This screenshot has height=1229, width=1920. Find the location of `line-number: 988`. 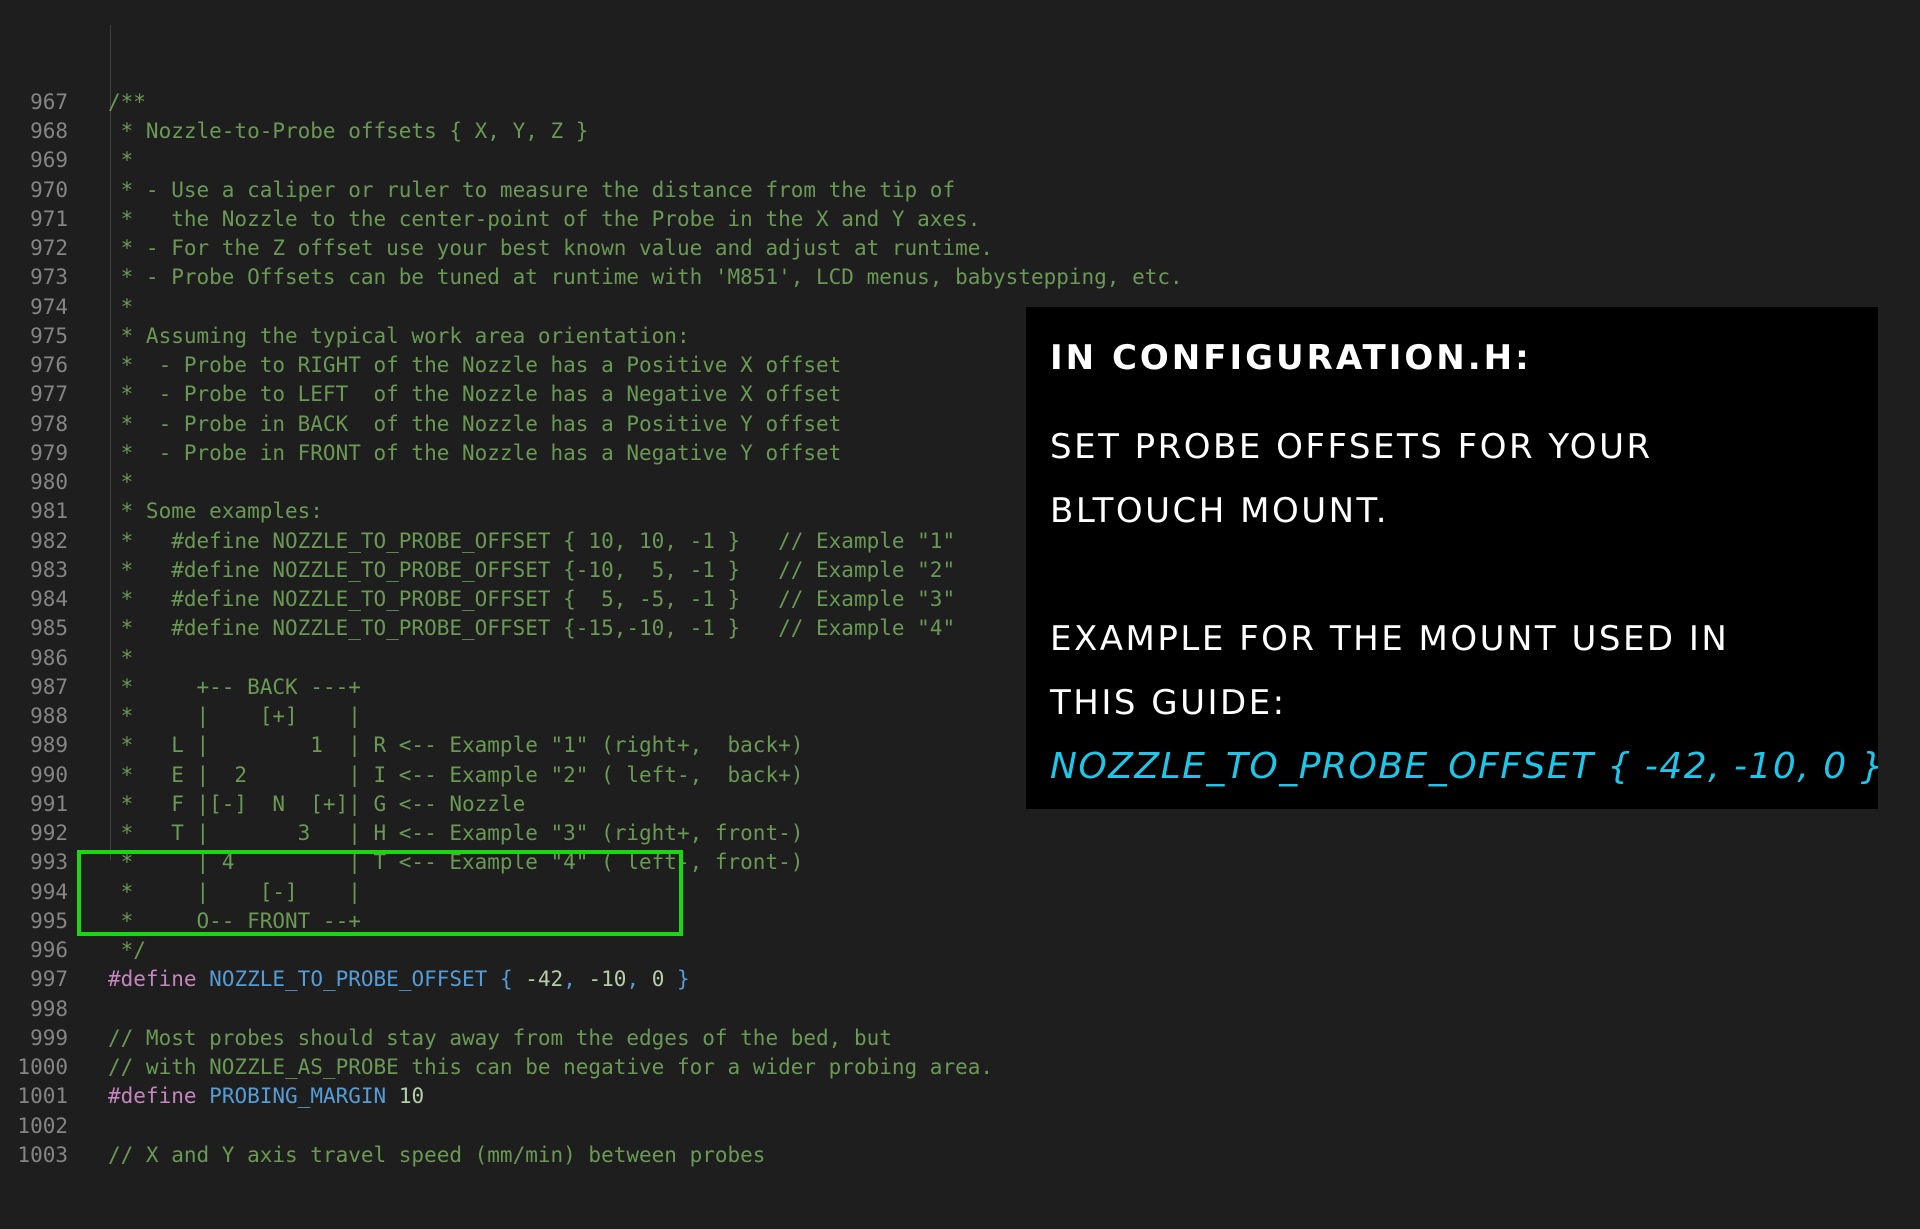

line-number: 988 is located at coordinates (49, 716).